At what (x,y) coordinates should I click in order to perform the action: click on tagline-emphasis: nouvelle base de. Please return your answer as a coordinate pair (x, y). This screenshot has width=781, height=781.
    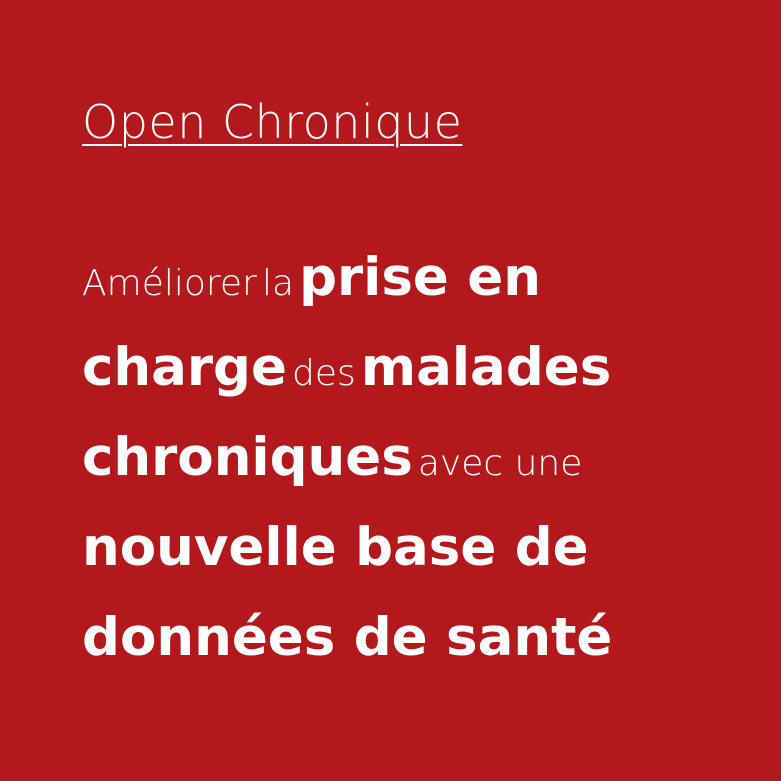
    Looking at the image, I should click on (335, 547).